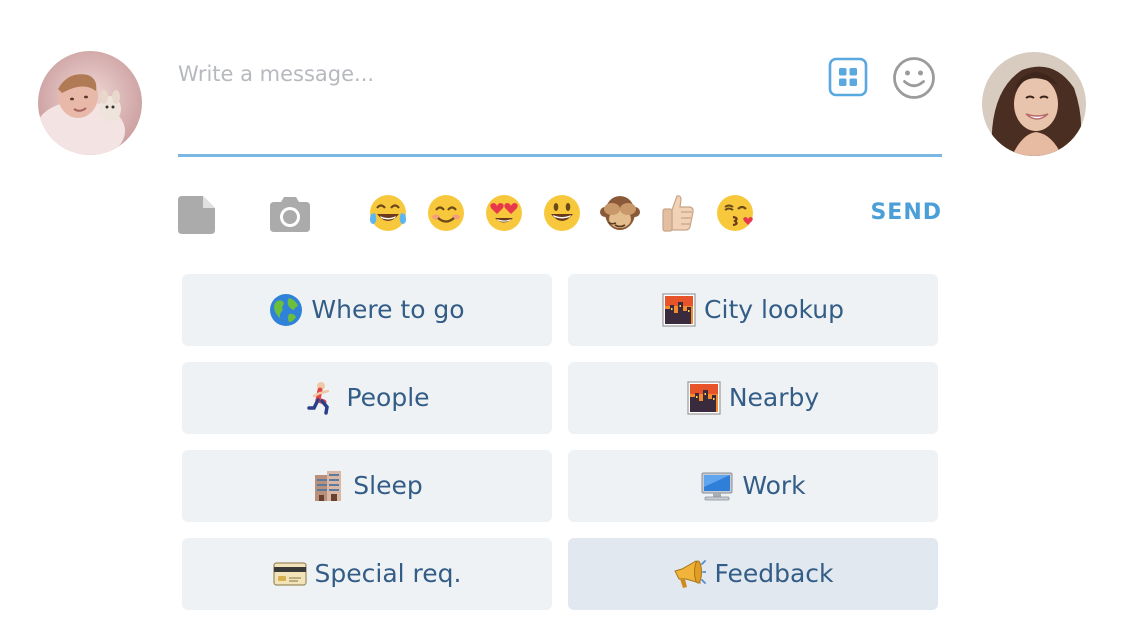 This screenshot has width=1132, height=630. I want to click on input-underline, so click(560, 155).